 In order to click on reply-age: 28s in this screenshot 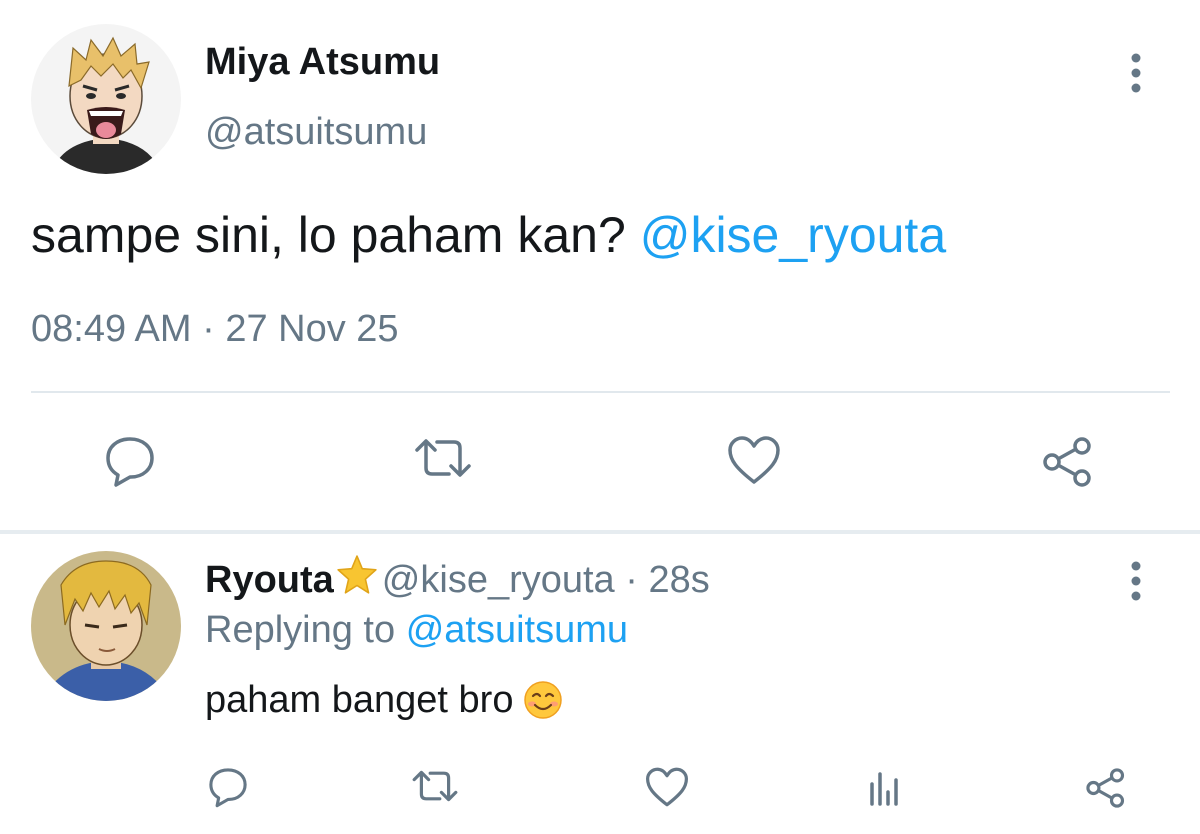, I will do `click(679, 580)`.